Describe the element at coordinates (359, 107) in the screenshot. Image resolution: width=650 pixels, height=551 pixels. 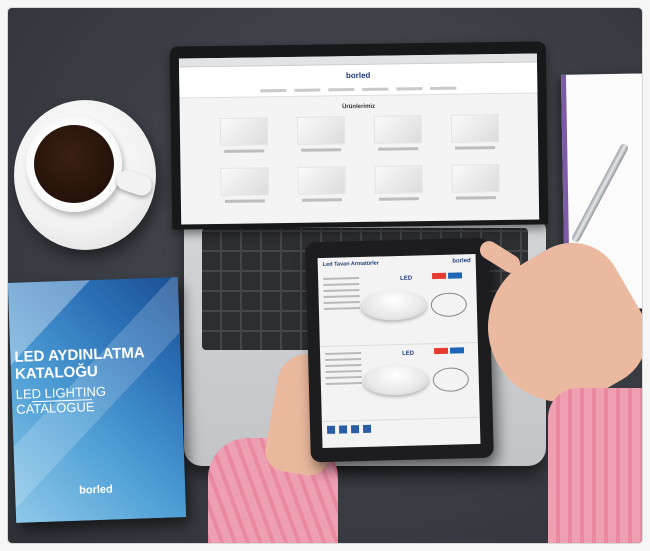
I see `page-heading: Ürünlerimiz` at that location.